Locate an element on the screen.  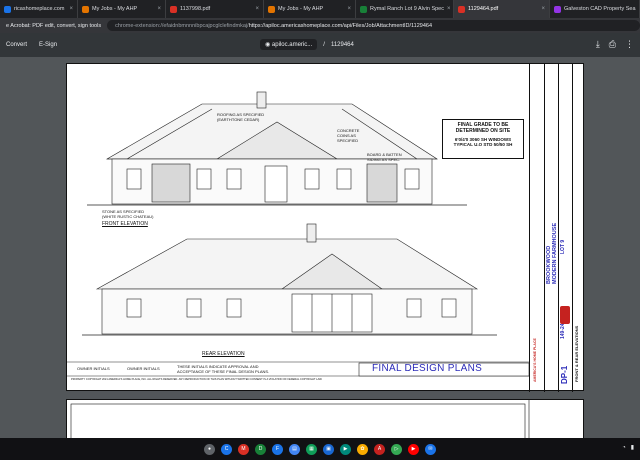
sheet-id: DP-1 is located at coordinates (564, 374).